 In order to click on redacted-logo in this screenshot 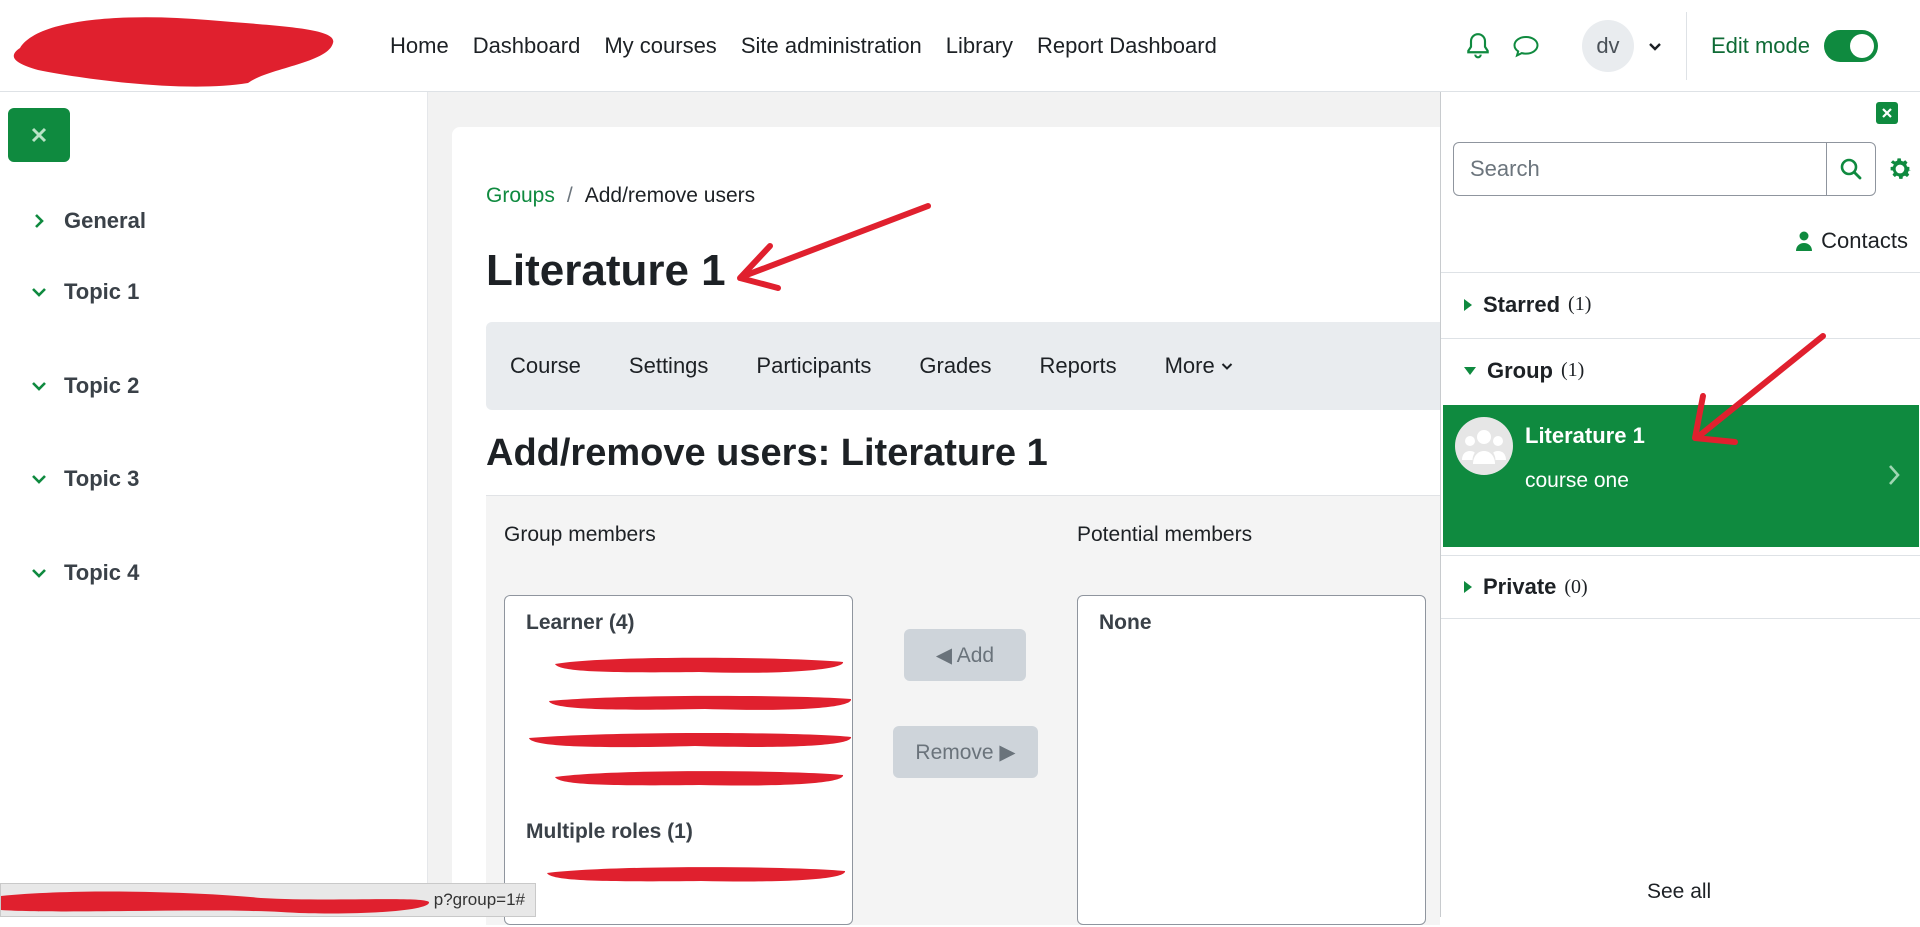, I will do `click(173, 52)`.